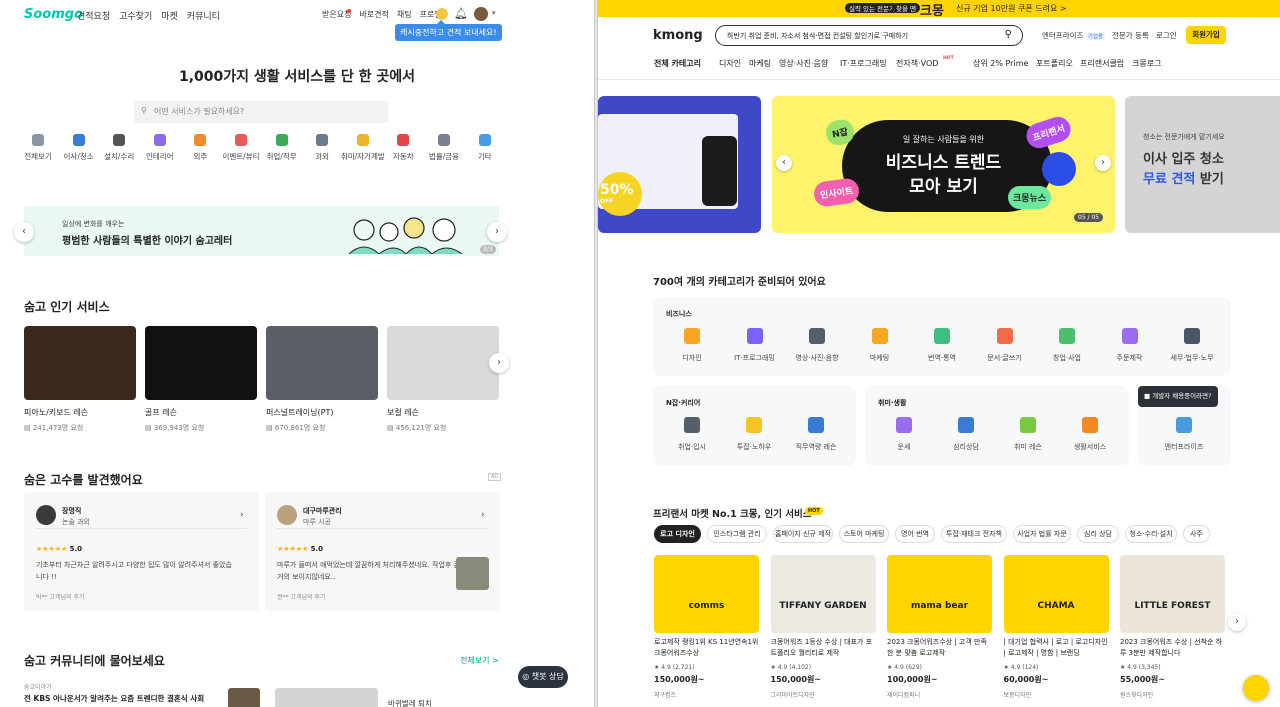 Image resolution: width=1280 pixels, height=707 pixels. What do you see at coordinates (1000, 63) in the screenshot?
I see `menu-item-6: 상위 2% Prime` at bounding box center [1000, 63].